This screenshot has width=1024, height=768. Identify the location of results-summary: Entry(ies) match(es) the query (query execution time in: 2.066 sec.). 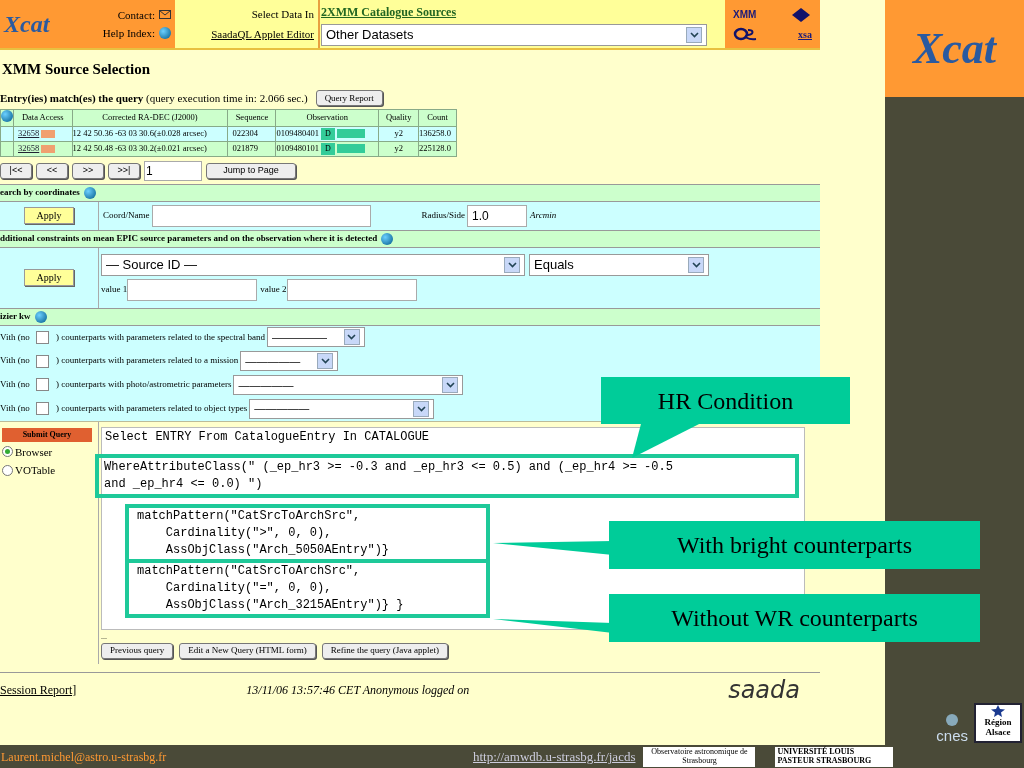
(154, 98).